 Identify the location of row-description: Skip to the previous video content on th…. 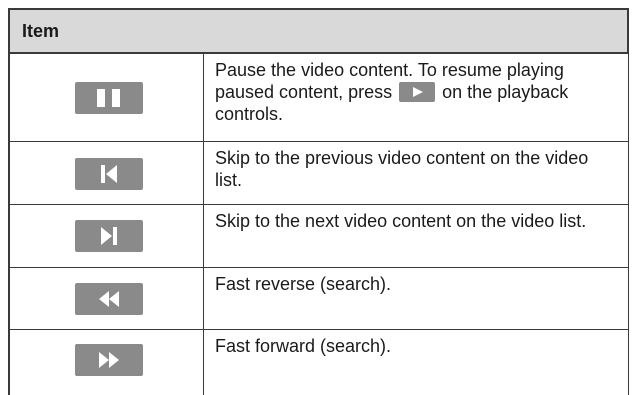
(402, 169).